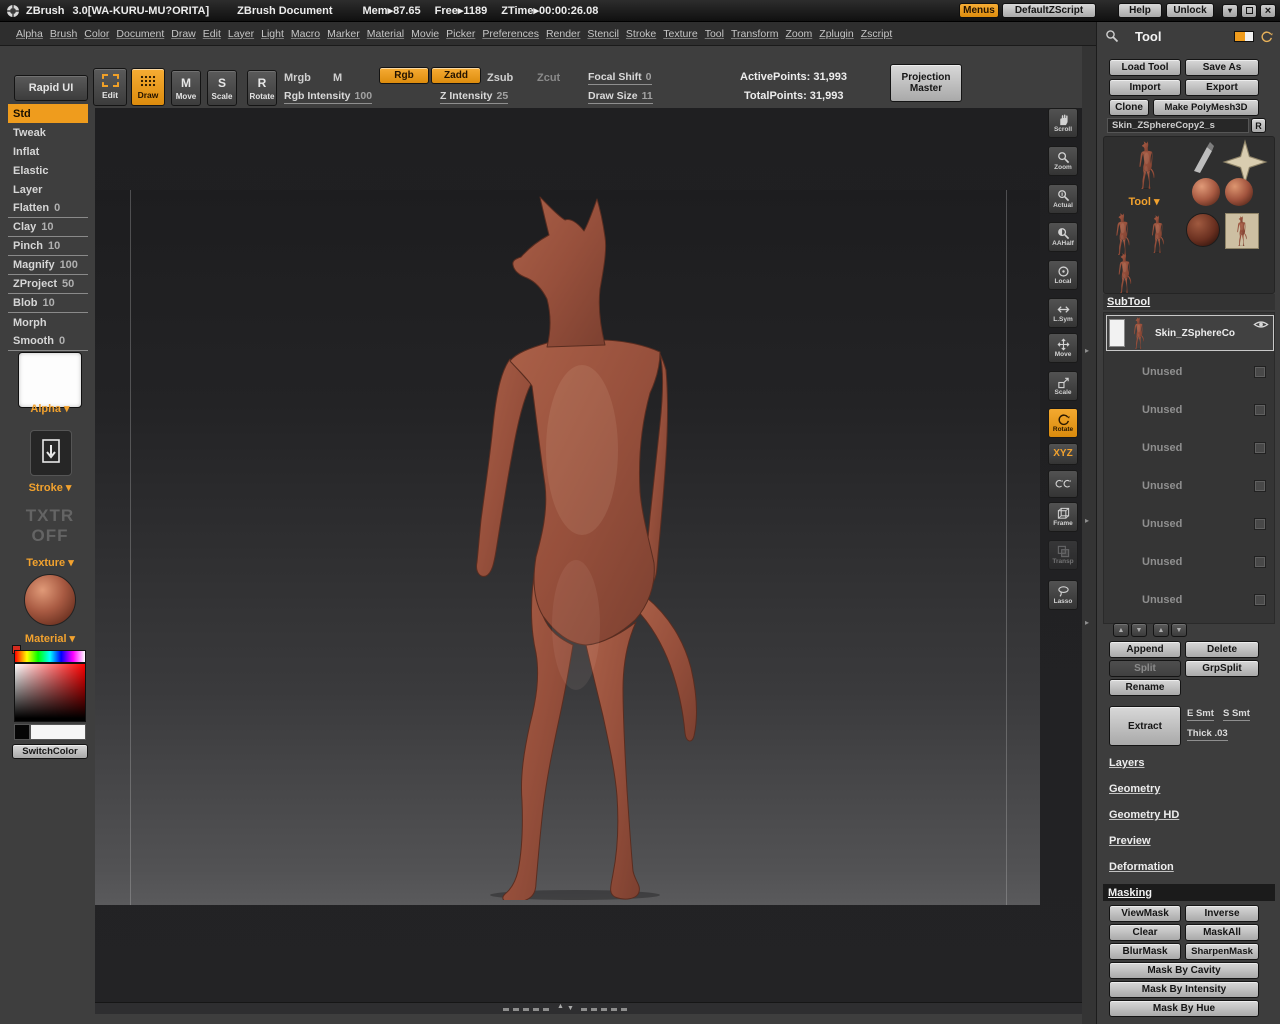 The height and width of the screenshot is (1024, 1280). Describe the element at coordinates (620, 97) in the screenshot. I see `draw-size-slider: Draw Size 11` at that location.